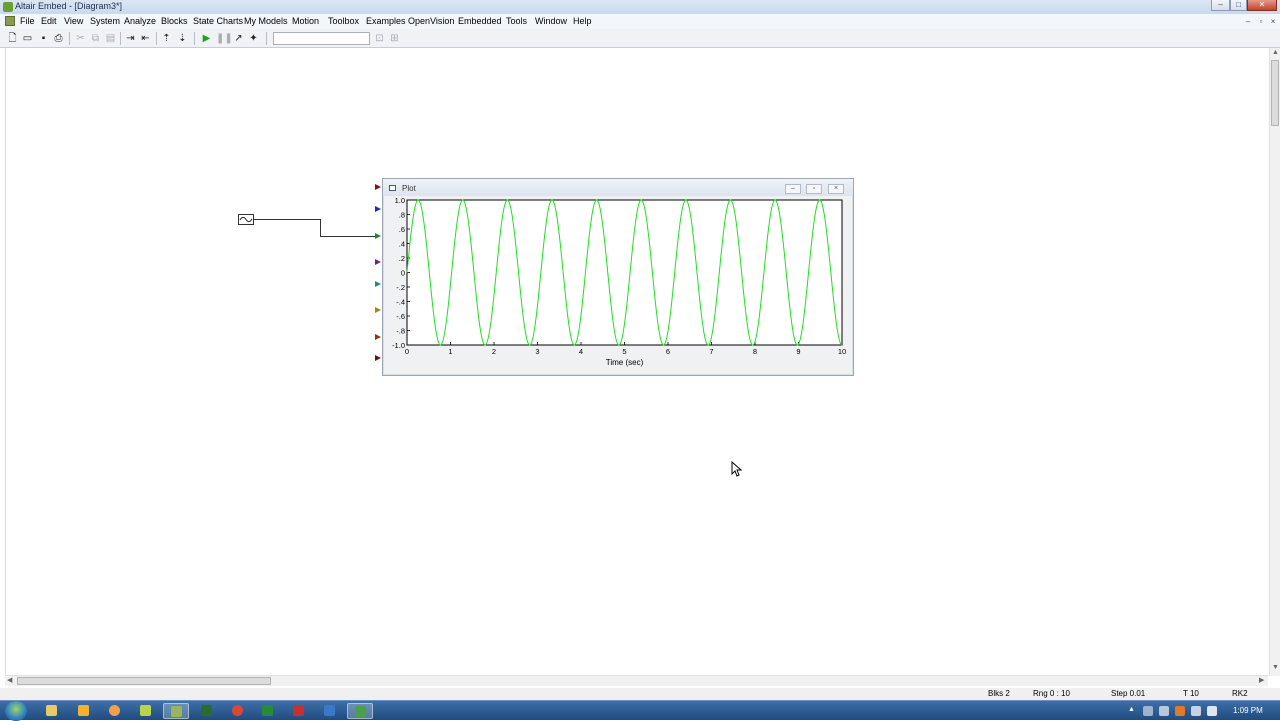 This screenshot has height=721, width=1280. Describe the element at coordinates (73, 21) in the screenshot. I see `menu-view: View` at that location.